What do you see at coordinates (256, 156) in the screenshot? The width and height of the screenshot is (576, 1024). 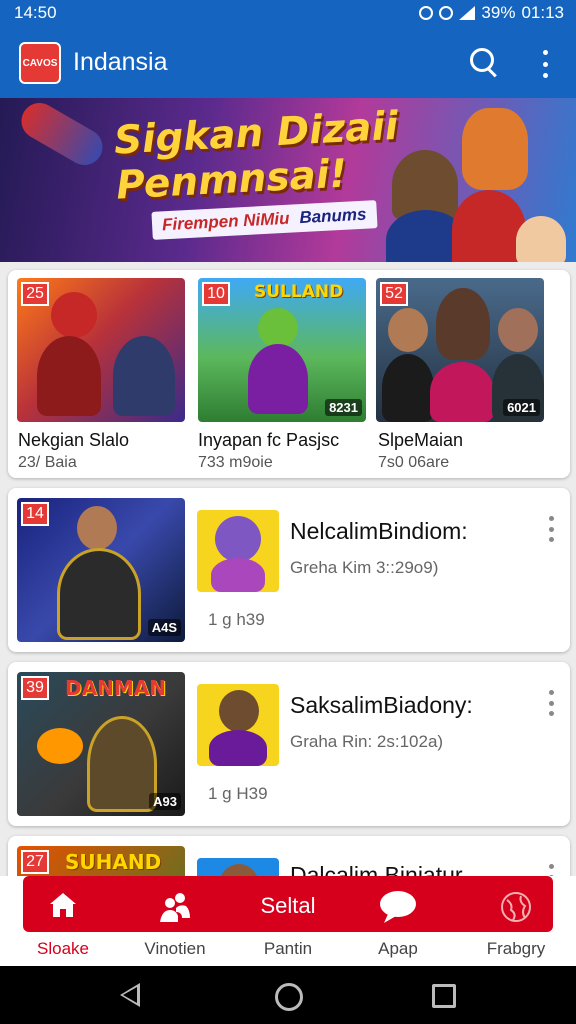 I see `banner-headline: Sigkan Dizaii Penmnsai!` at bounding box center [256, 156].